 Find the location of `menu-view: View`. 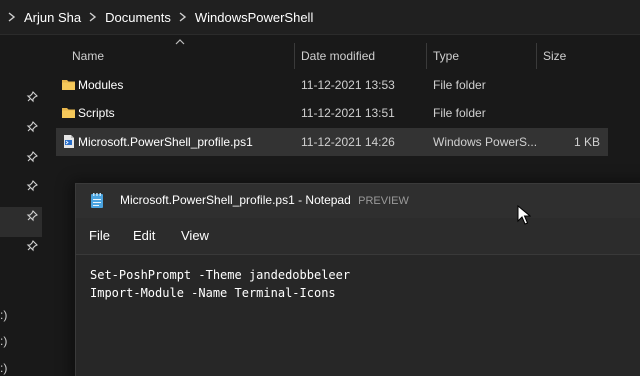

menu-view: View is located at coordinates (195, 235).